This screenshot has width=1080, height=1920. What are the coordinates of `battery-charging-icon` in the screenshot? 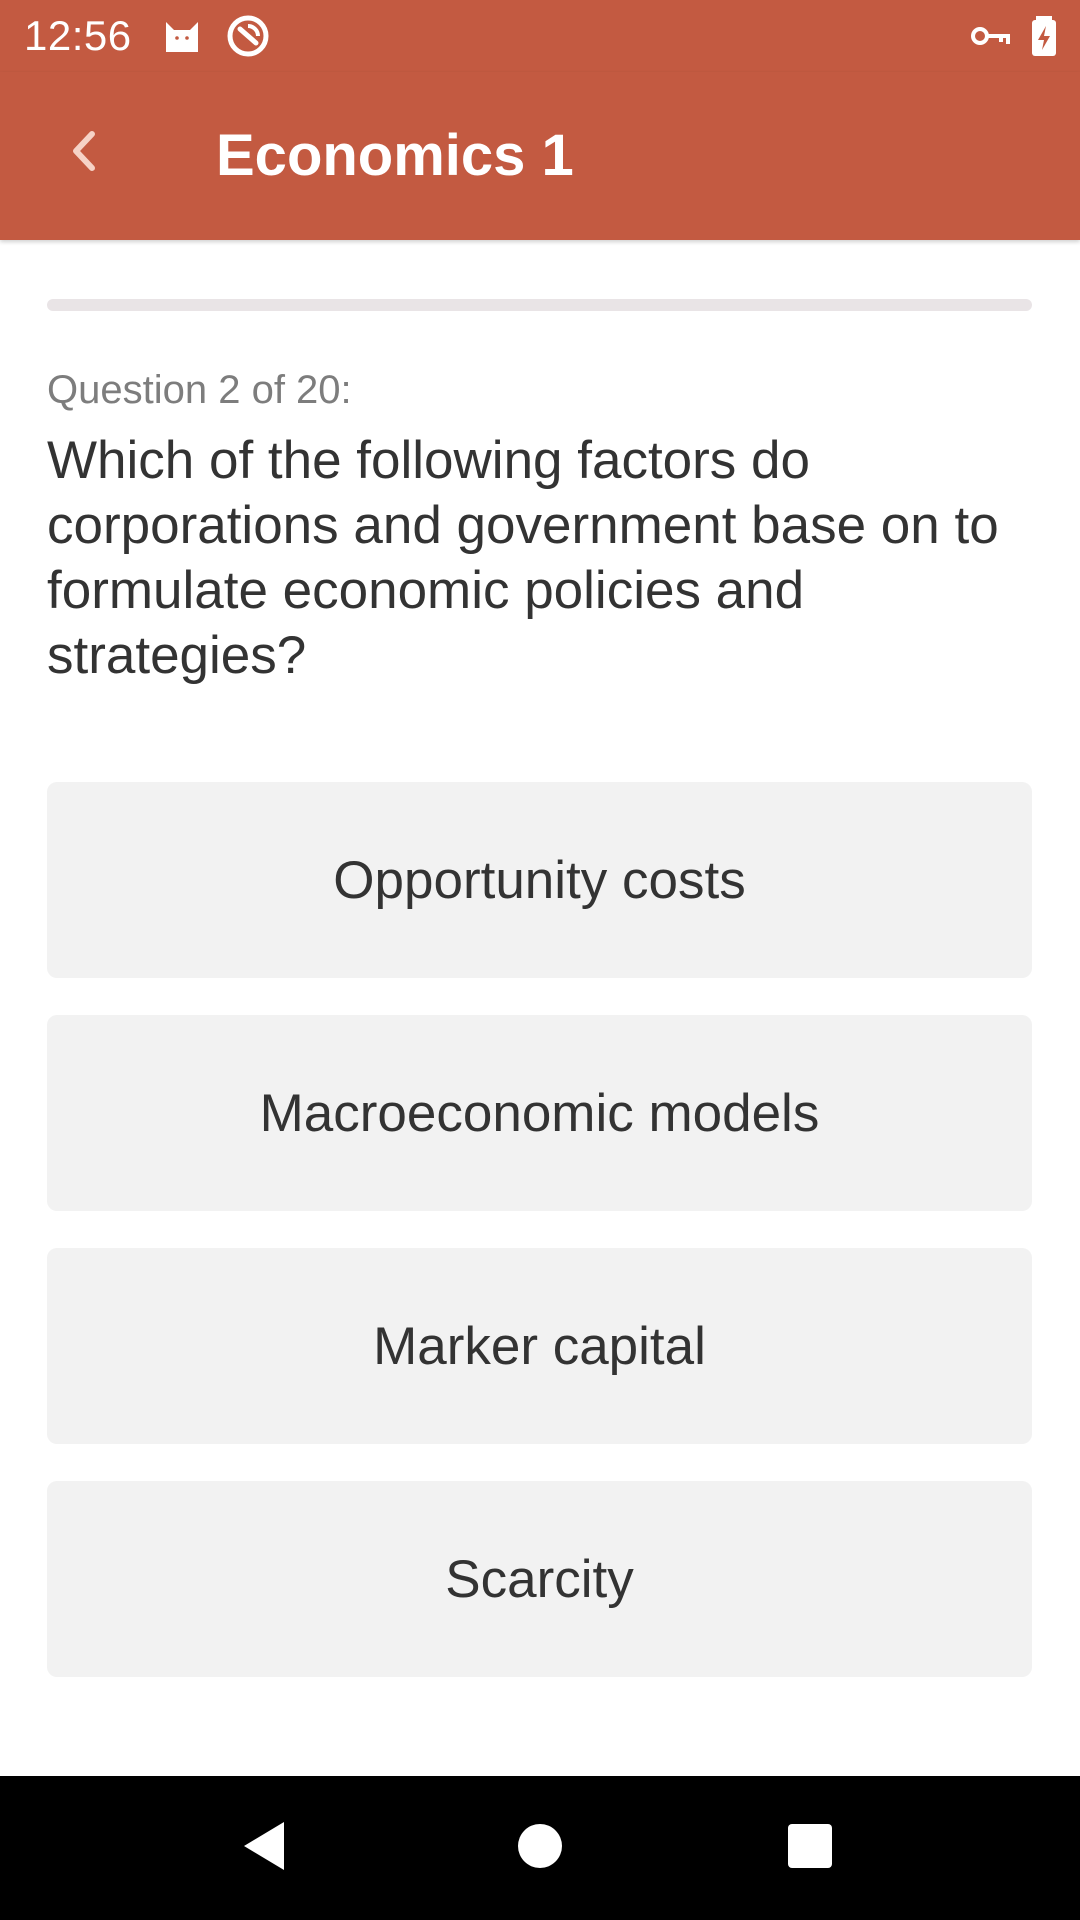 It's located at (1044, 36).